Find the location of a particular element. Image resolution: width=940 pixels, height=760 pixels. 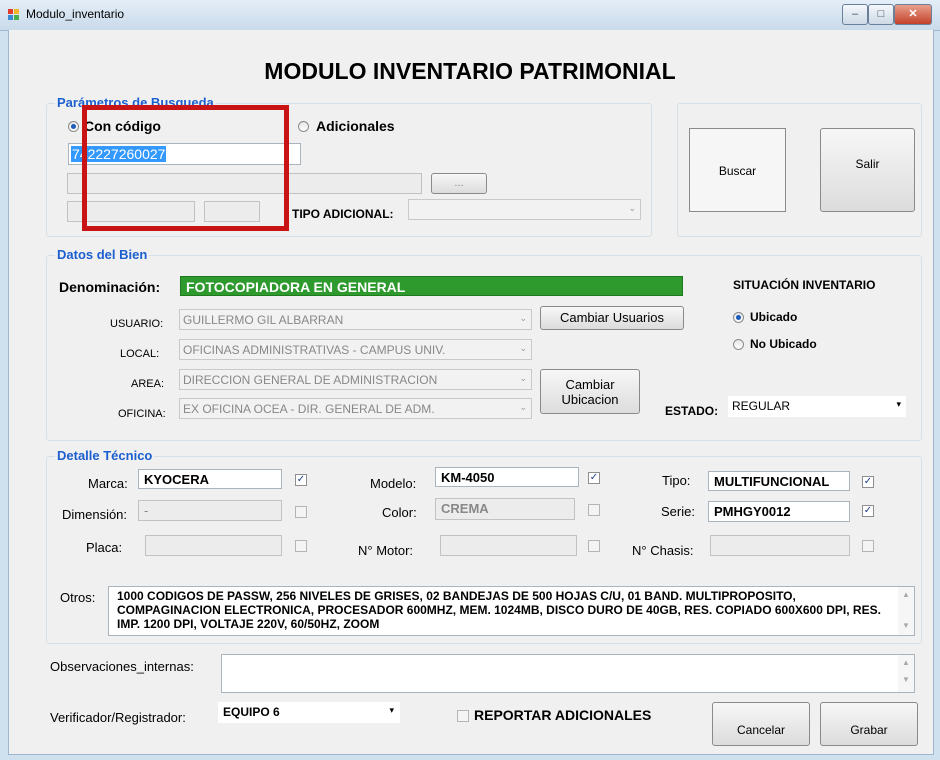

app-icon is located at coordinates (14, 14).